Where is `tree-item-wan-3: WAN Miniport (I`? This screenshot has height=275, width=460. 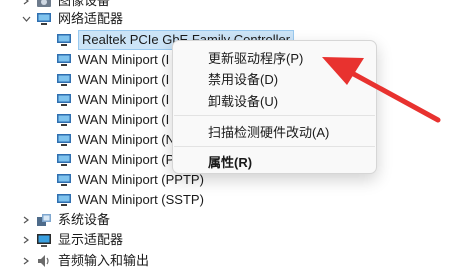 tree-item-wan-3: WAN Miniport (I is located at coordinates (112, 100).